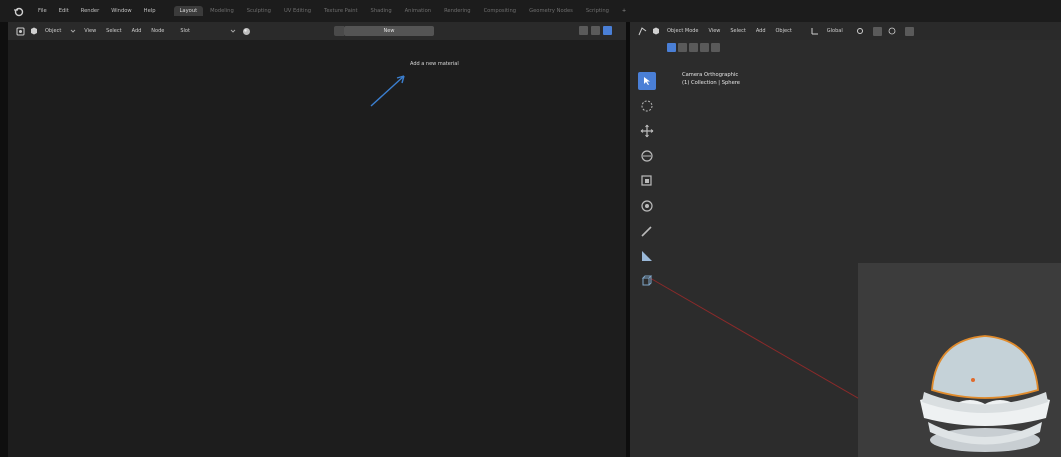 This screenshot has width=1061, height=457. Describe the element at coordinates (157, 31) in the screenshot. I see `menu-node: Node` at that location.